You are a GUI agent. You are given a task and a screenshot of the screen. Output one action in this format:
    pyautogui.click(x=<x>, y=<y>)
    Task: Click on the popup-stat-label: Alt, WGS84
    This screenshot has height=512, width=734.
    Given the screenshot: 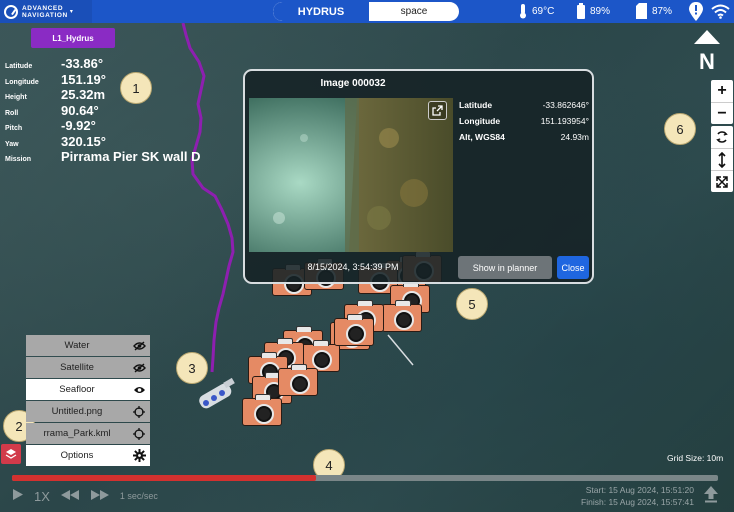 What is the action you would take?
    pyautogui.click(x=482, y=137)
    